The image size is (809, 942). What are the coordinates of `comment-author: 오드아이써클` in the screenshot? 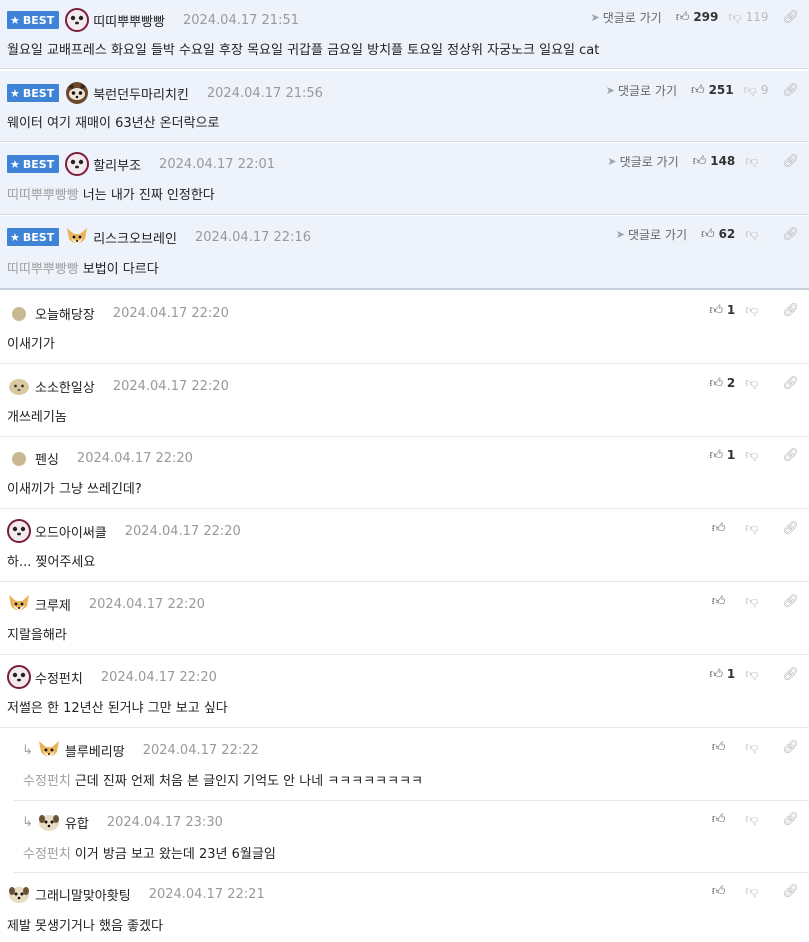 It's located at (71, 531).